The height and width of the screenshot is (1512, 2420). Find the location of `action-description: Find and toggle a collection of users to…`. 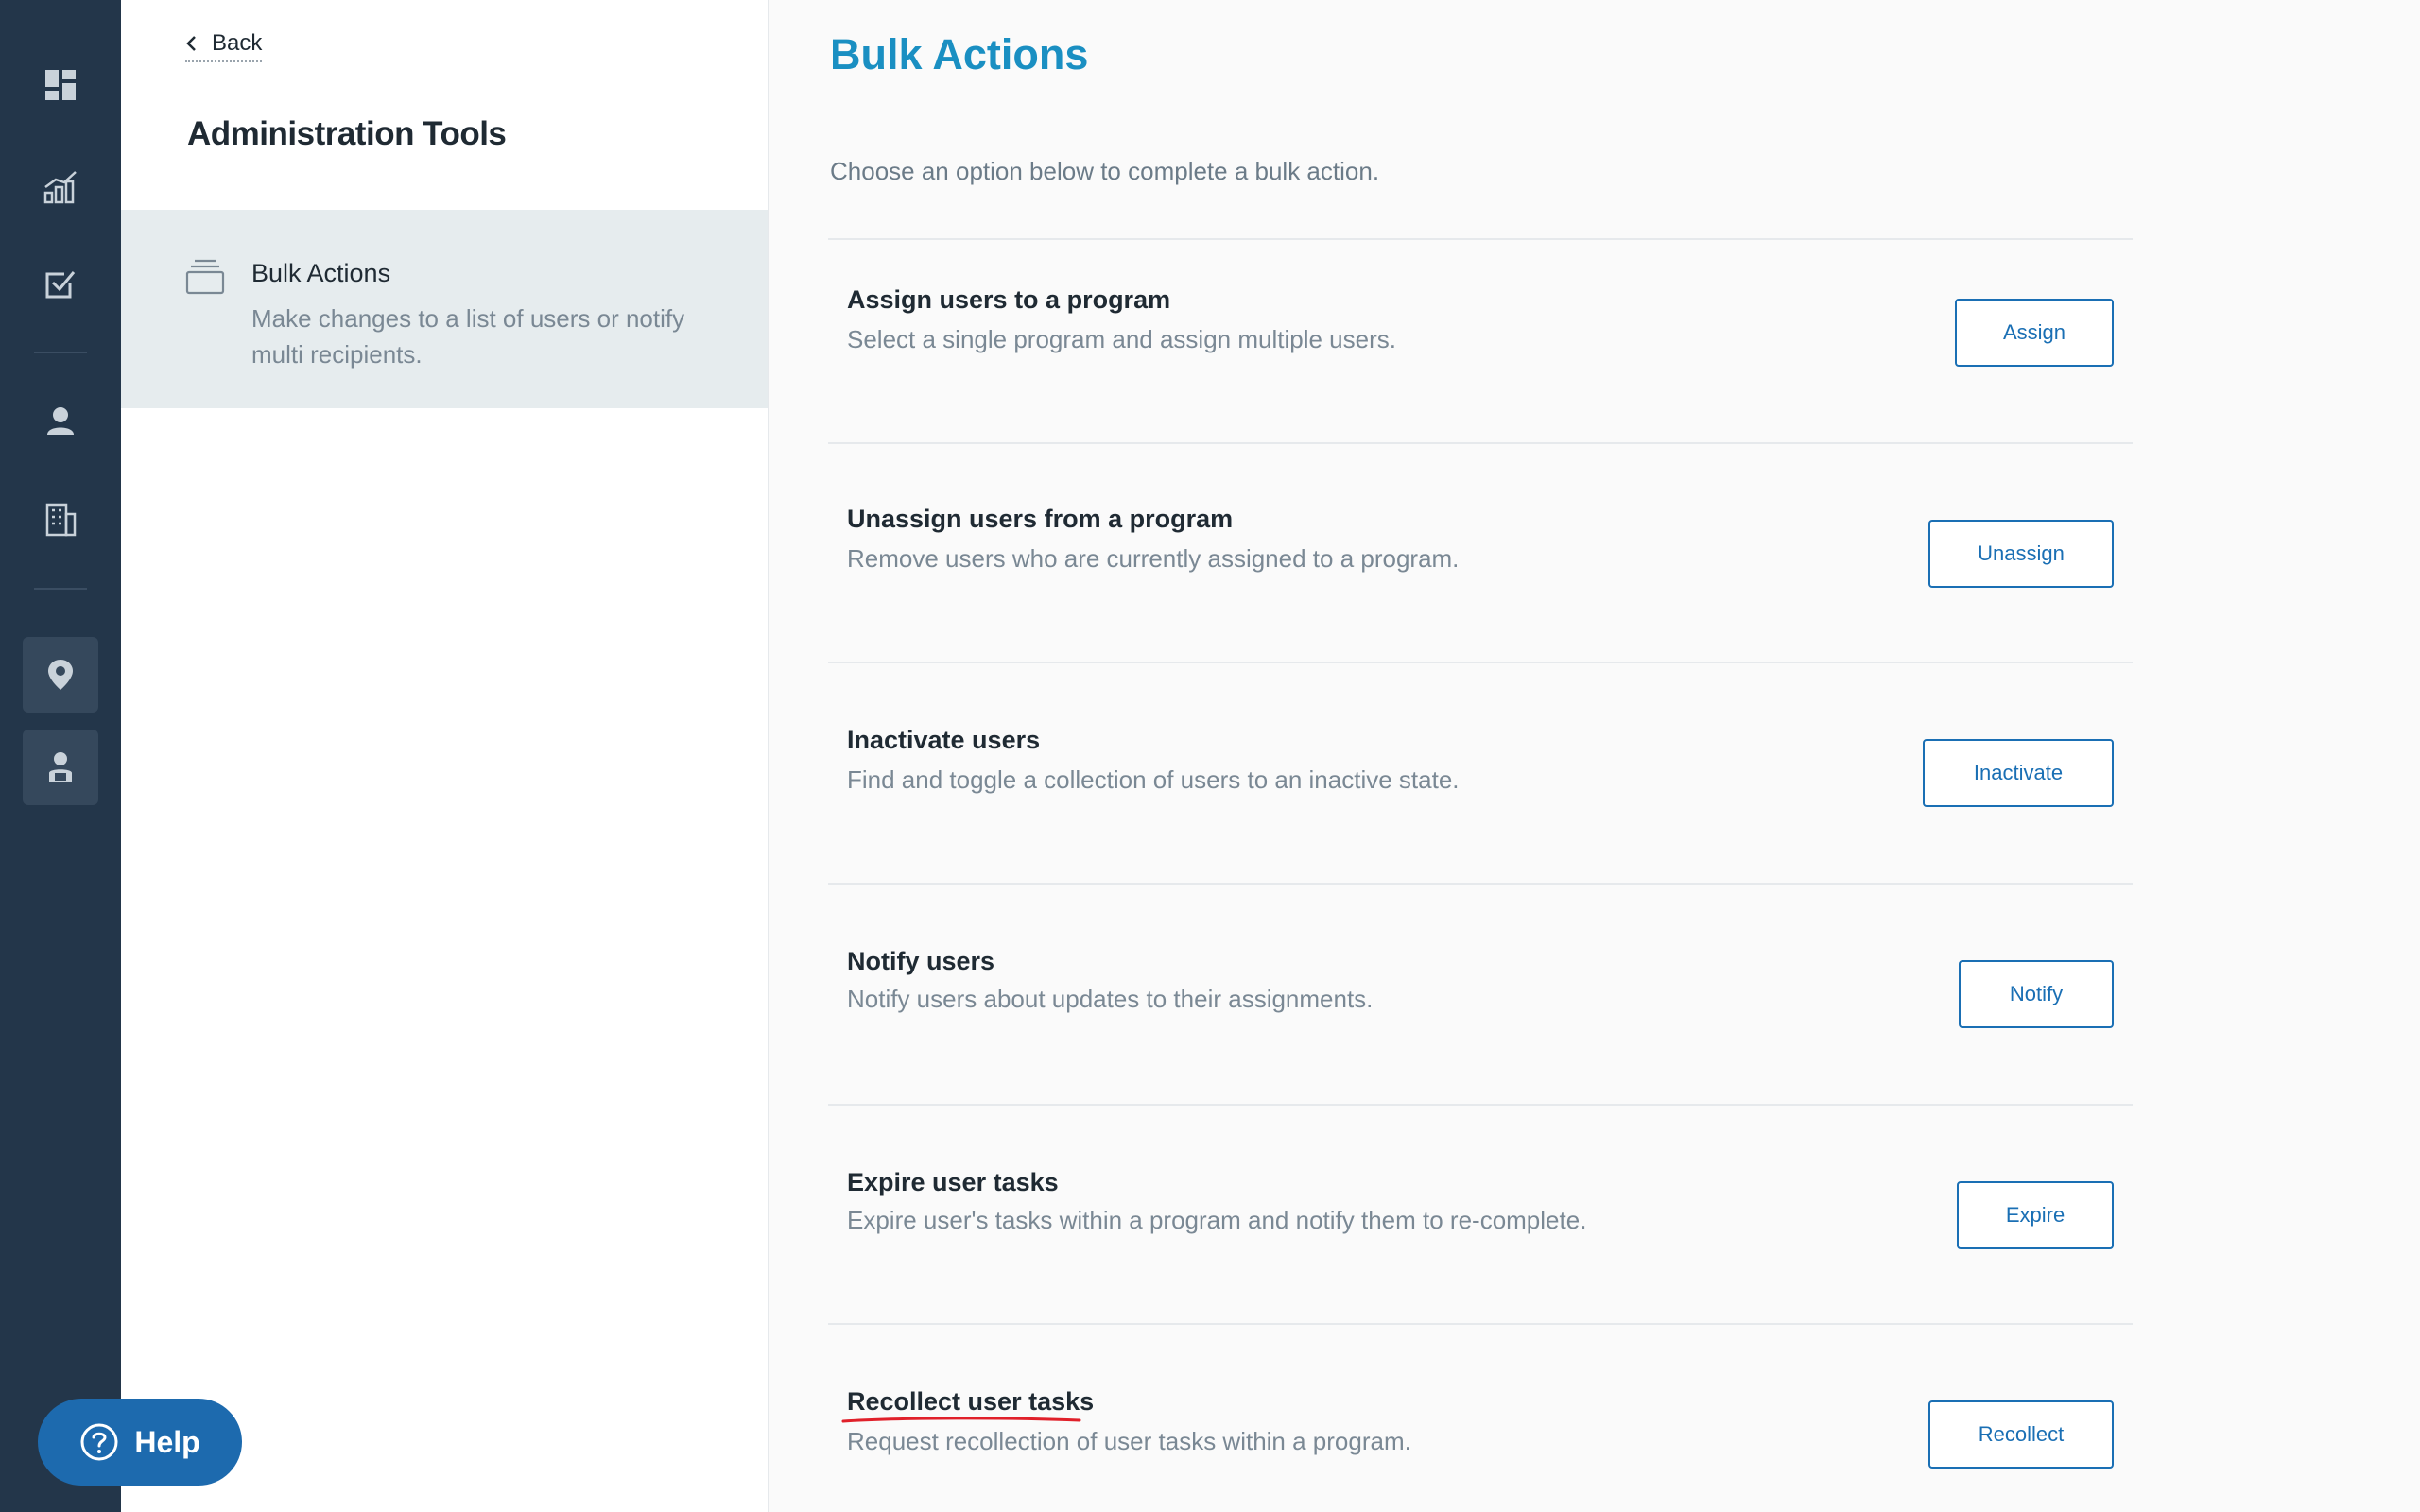

action-description: Find and toggle a collection of users to… is located at coordinates (1153, 779).